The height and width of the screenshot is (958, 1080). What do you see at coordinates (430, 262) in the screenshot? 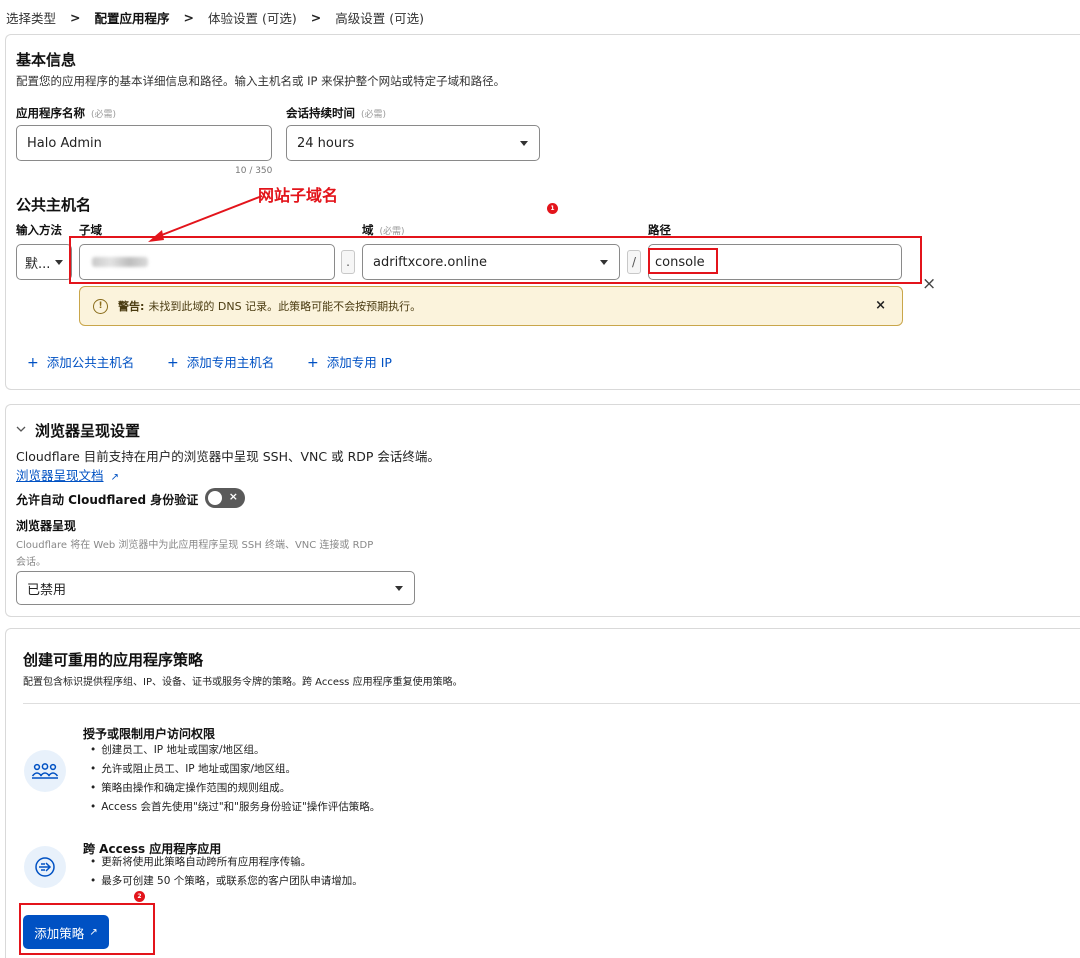
I see `domain-value: adriftxcore.online` at bounding box center [430, 262].